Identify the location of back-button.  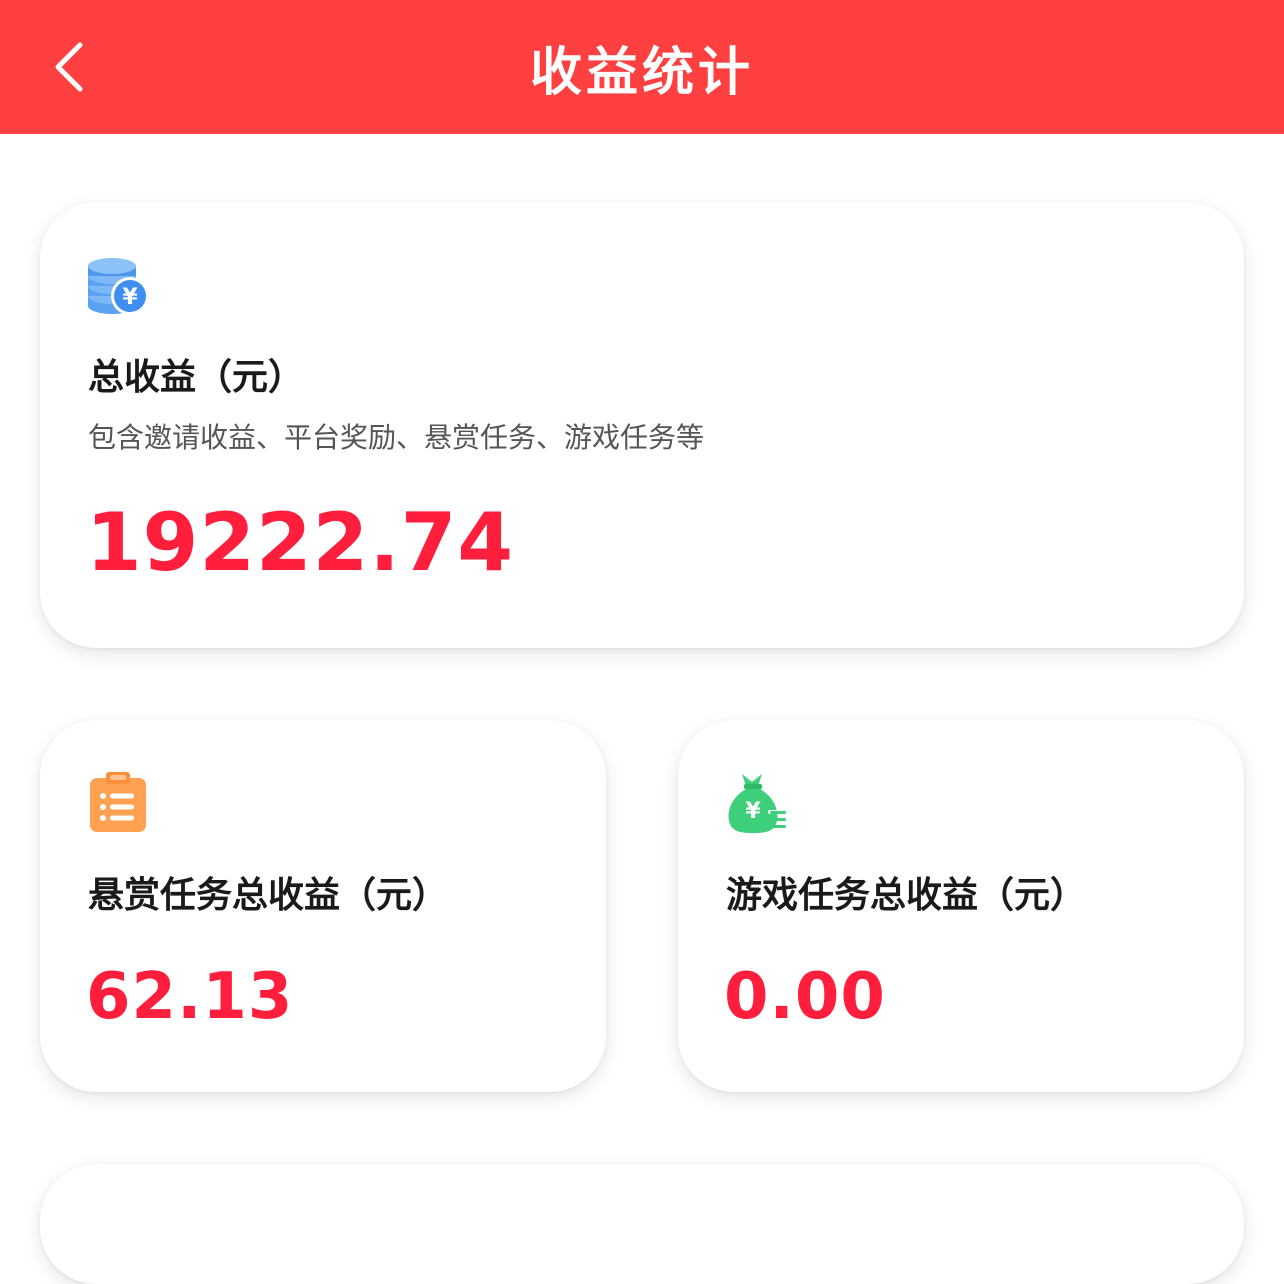
(70, 67).